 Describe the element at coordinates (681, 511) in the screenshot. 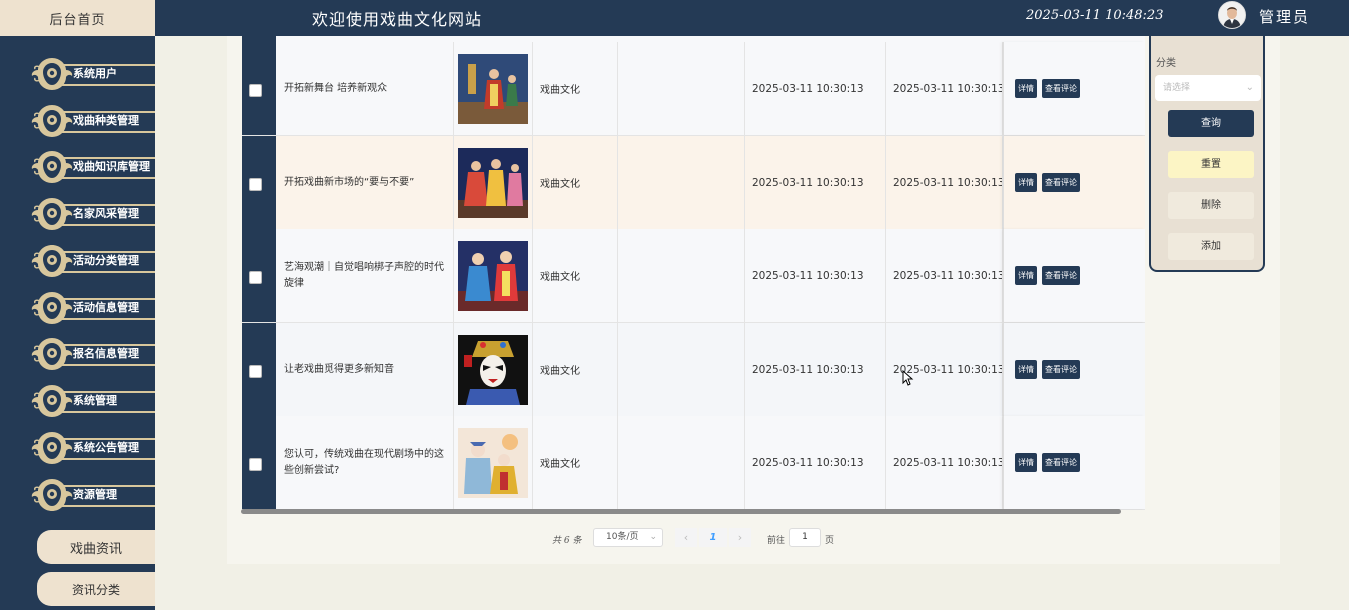

I see `horizontal-scrollbar` at that location.